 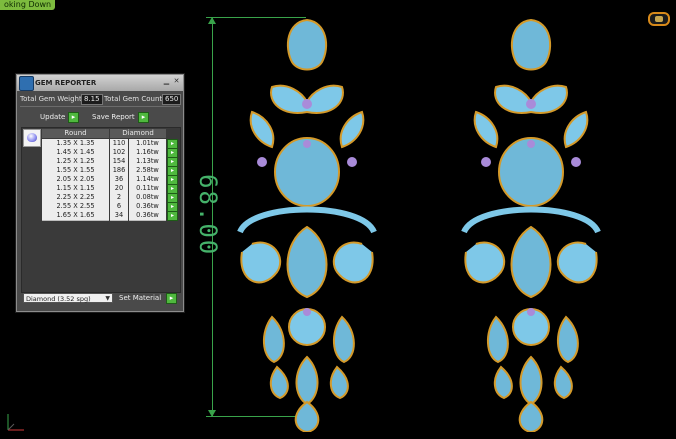 What do you see at coordinates (172, 99) in the screenshot?
I see `total-count-value: 650` at bounding box center [172, 99].